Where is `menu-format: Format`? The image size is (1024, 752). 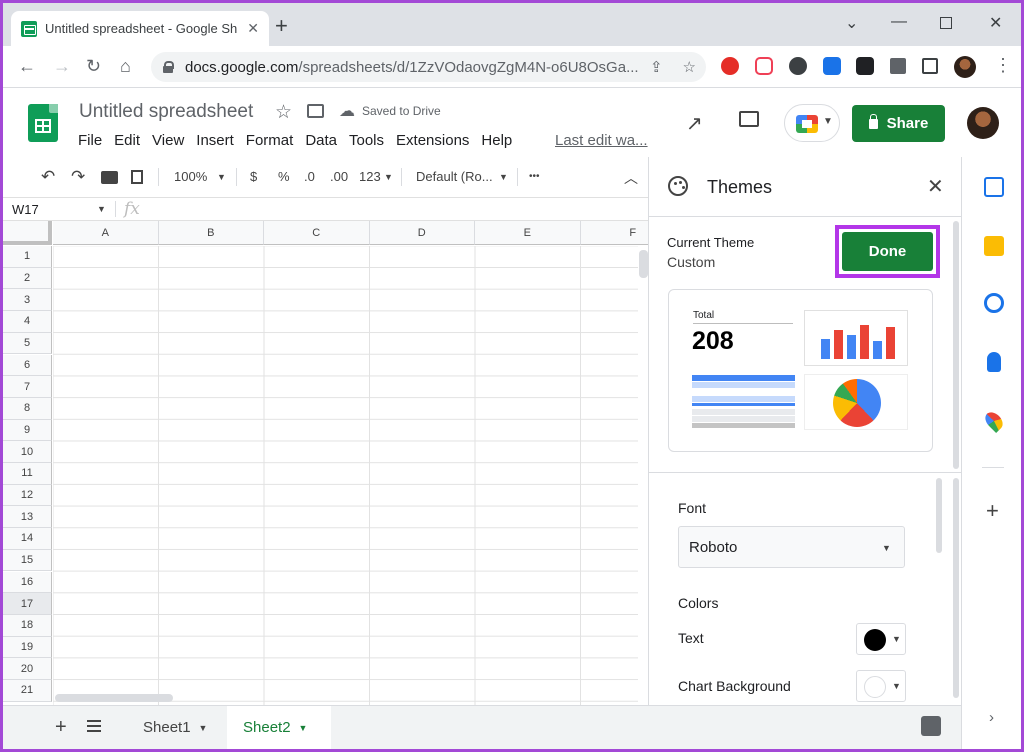
menu-format: Format is located at coordinates (270, 140).